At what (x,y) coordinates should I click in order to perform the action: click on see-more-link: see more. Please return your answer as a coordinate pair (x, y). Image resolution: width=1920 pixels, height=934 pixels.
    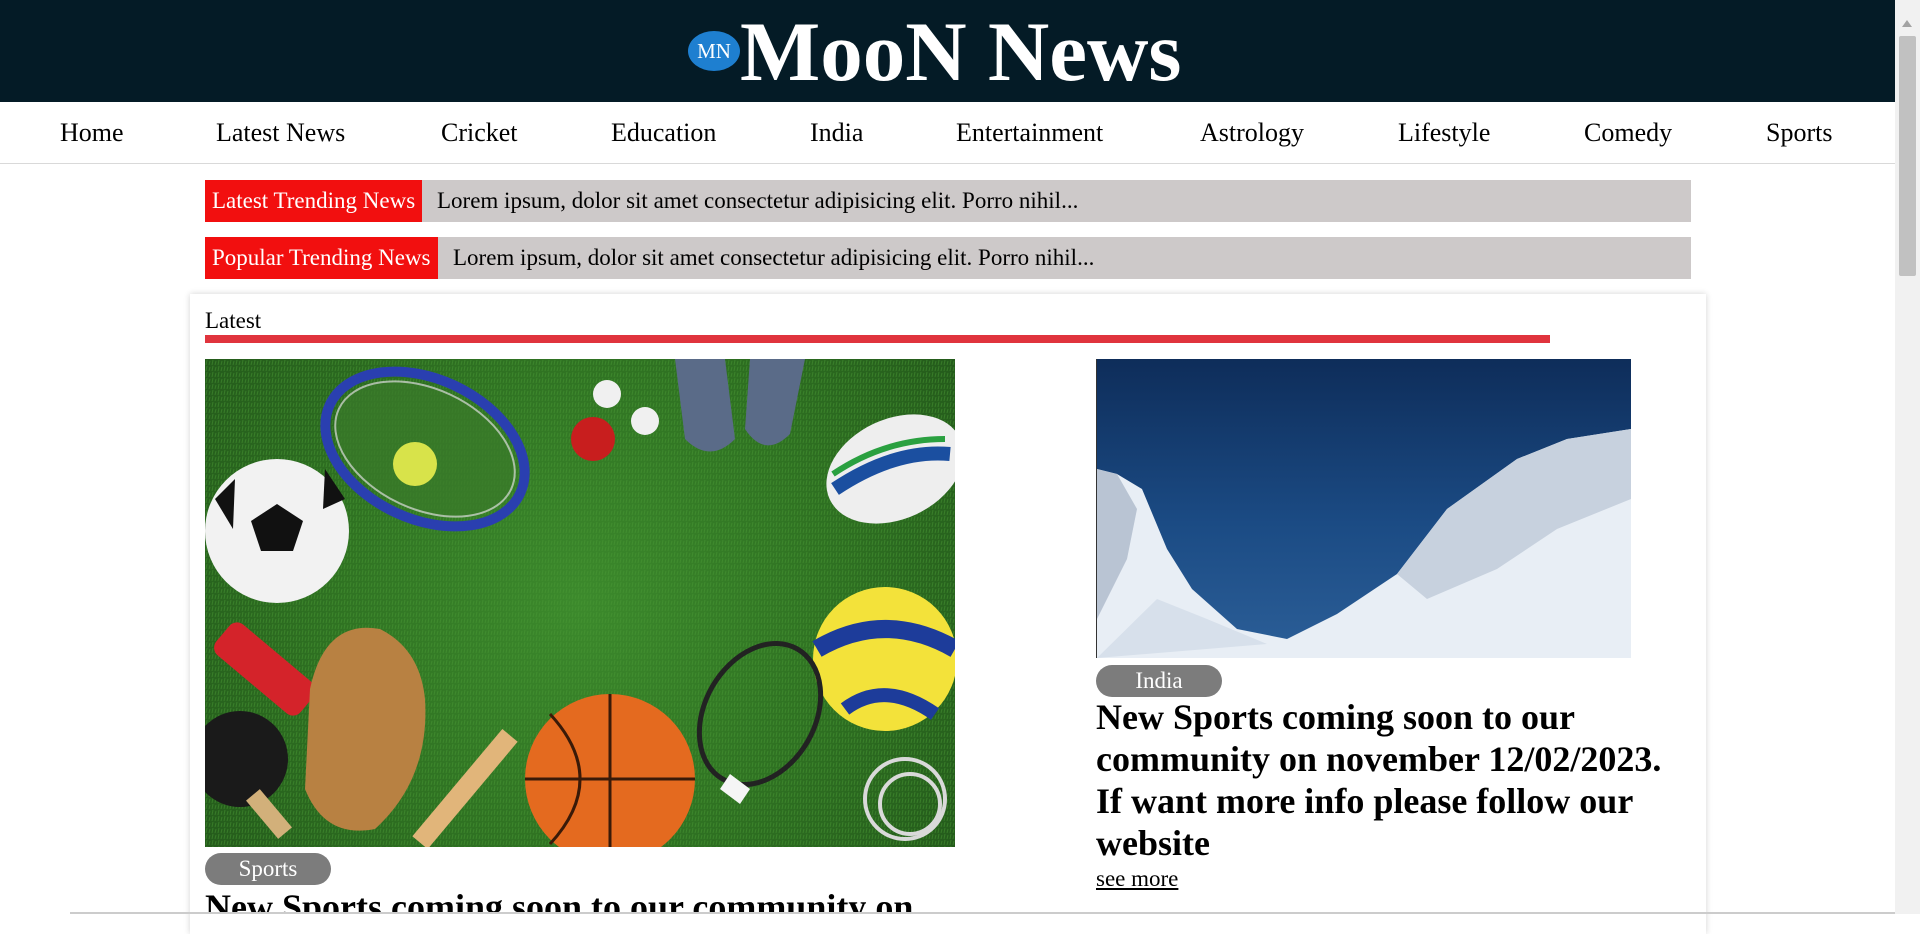
    Looking at the image, I should click on (1137, 879).